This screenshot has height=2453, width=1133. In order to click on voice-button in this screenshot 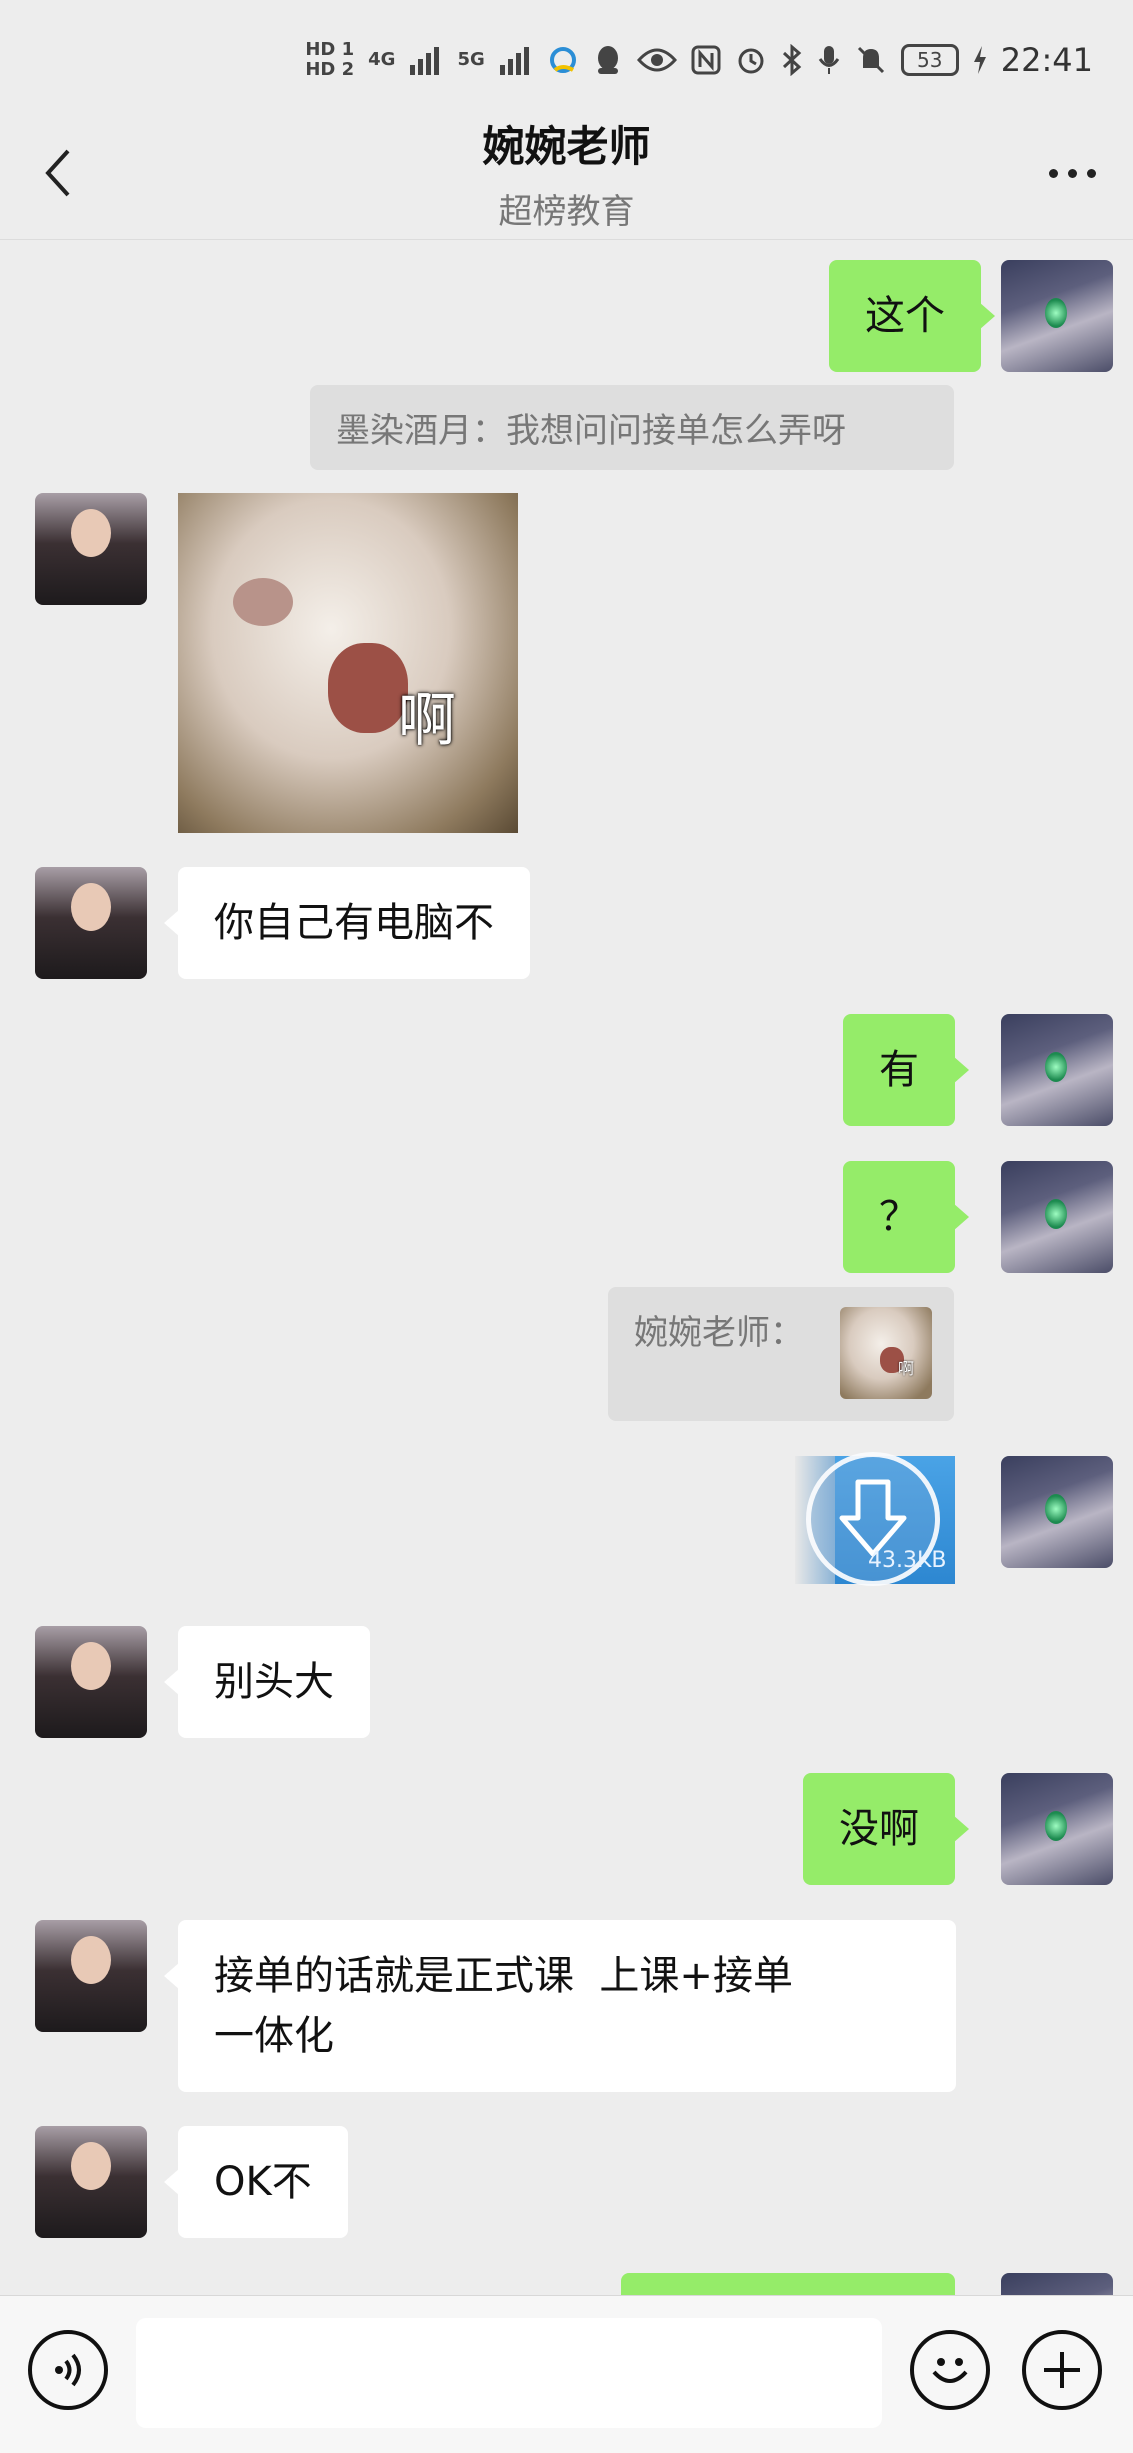, I will do `click(68, 2370)`.